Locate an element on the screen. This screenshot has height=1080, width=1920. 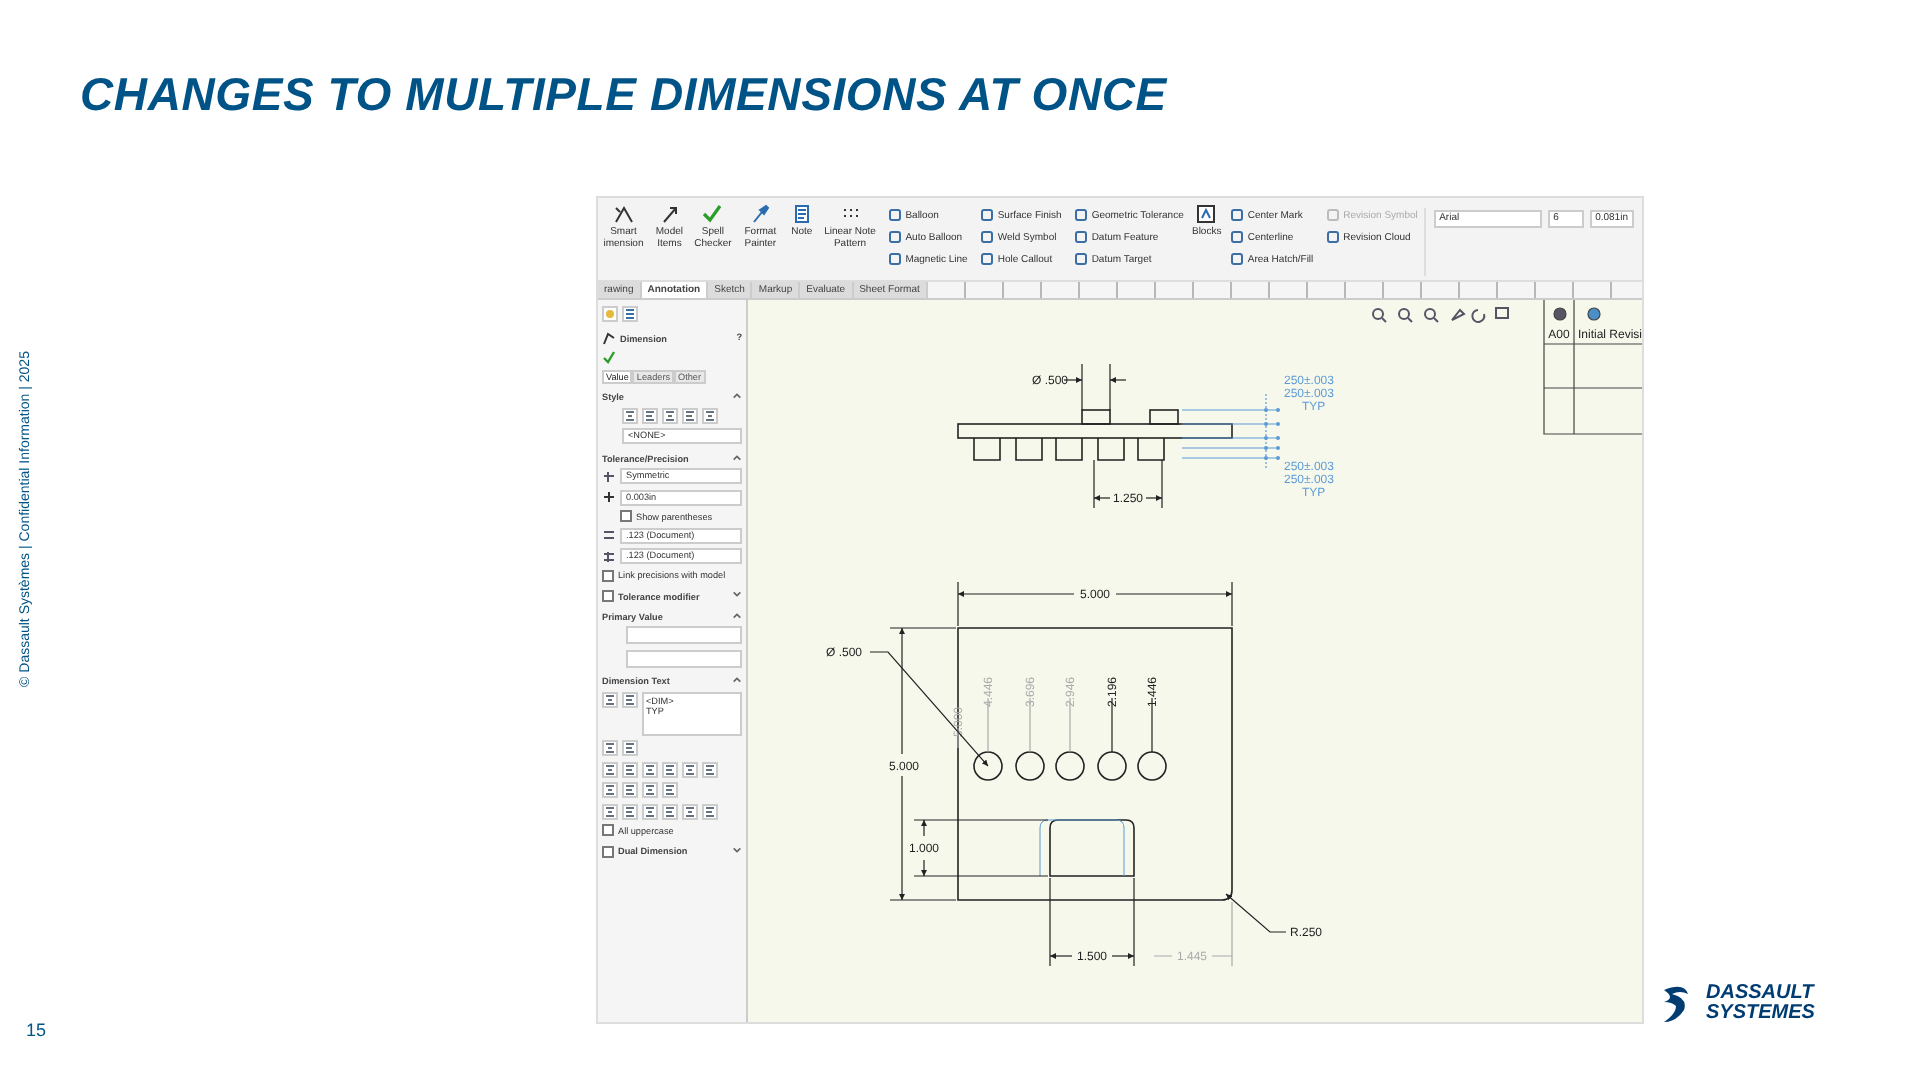
list-icon is located at coordinates (630, 314).